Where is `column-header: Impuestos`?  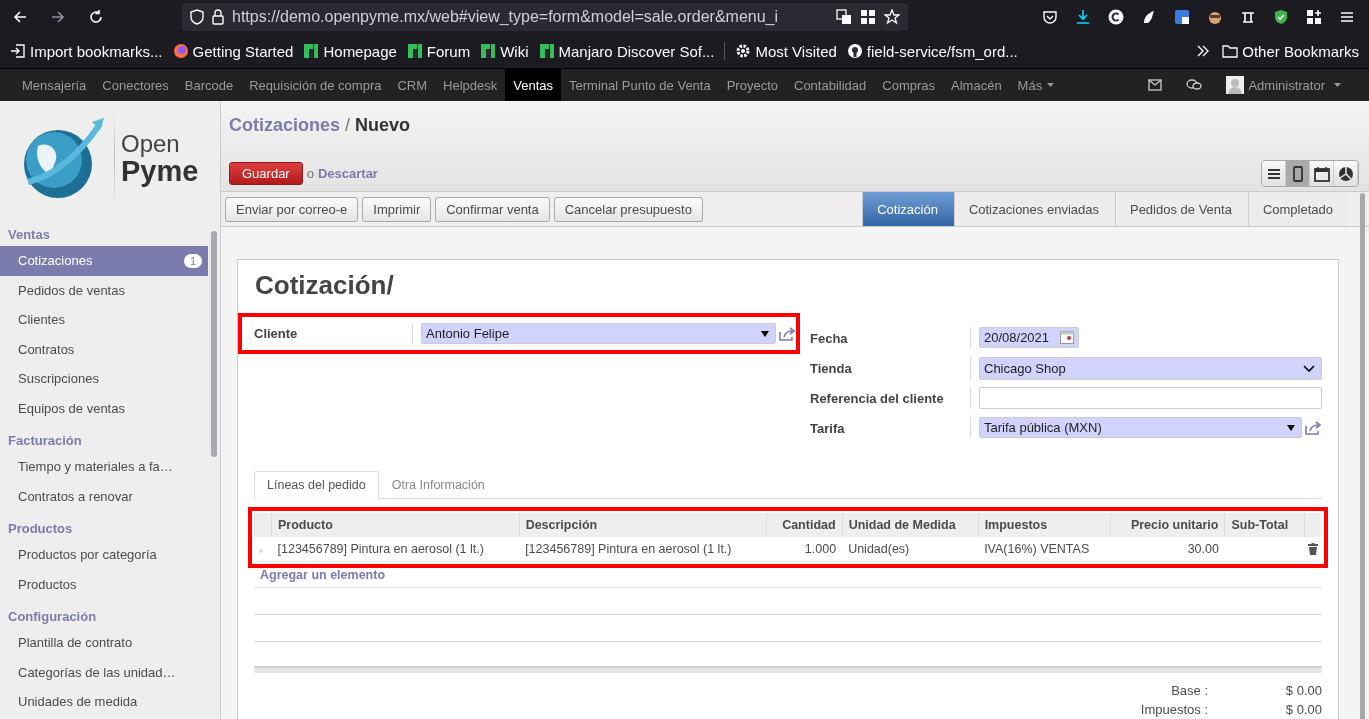
column-header: Impuestos is located at coordinates (1044, 525).